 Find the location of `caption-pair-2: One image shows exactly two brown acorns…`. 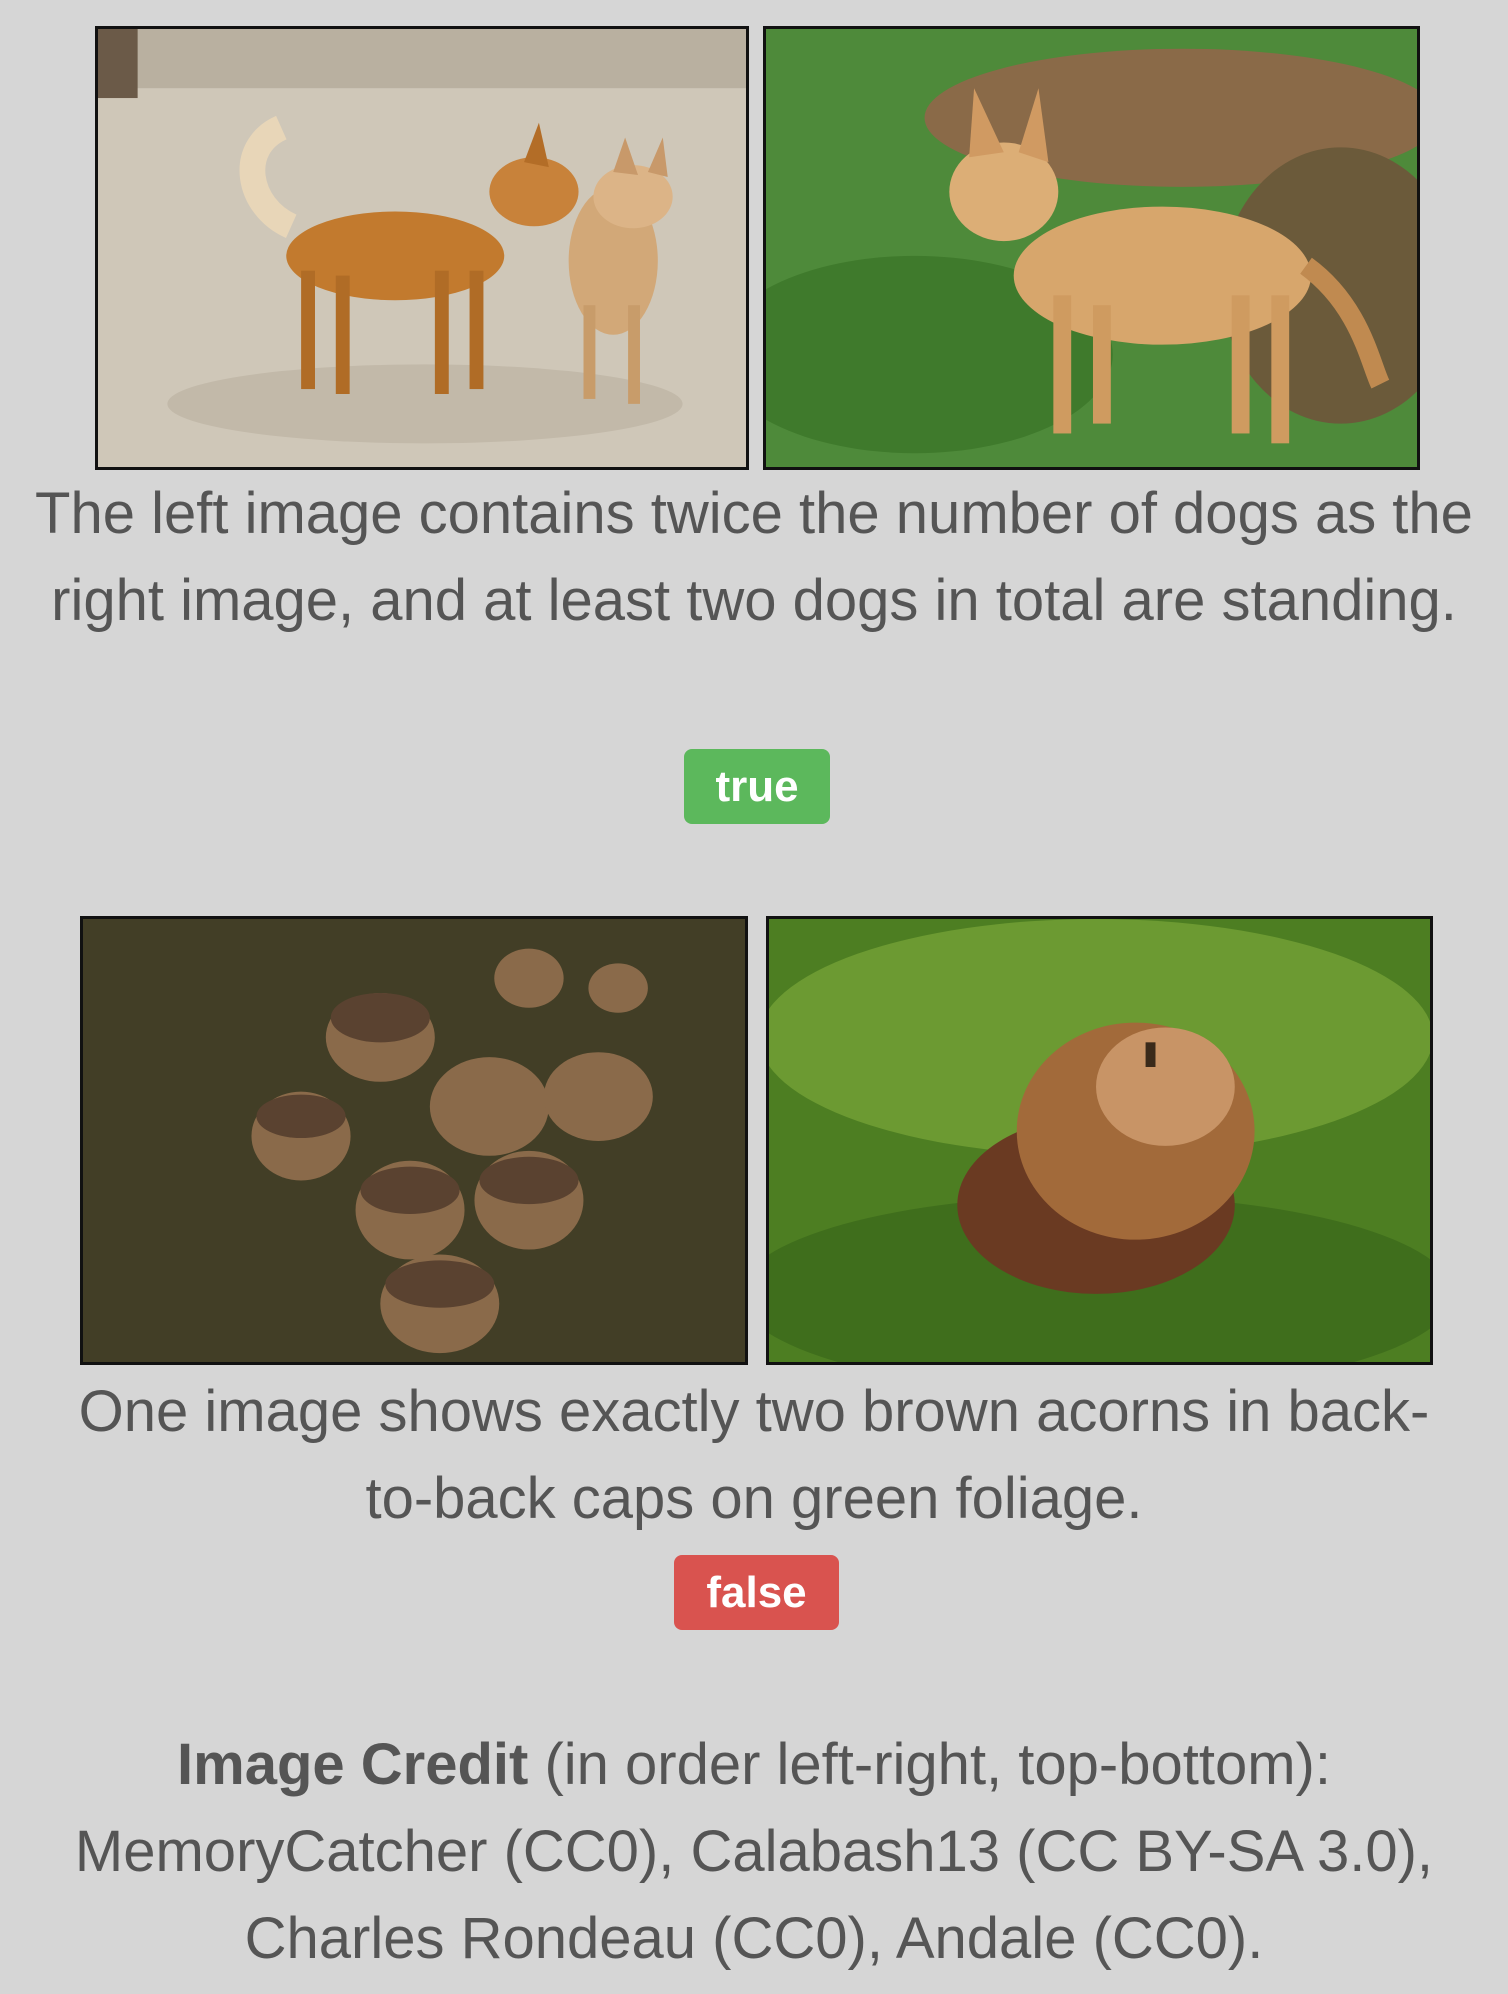

caption-pair-2: One image shows exactly two brown acorns… is located at coordinates (754, 1455).